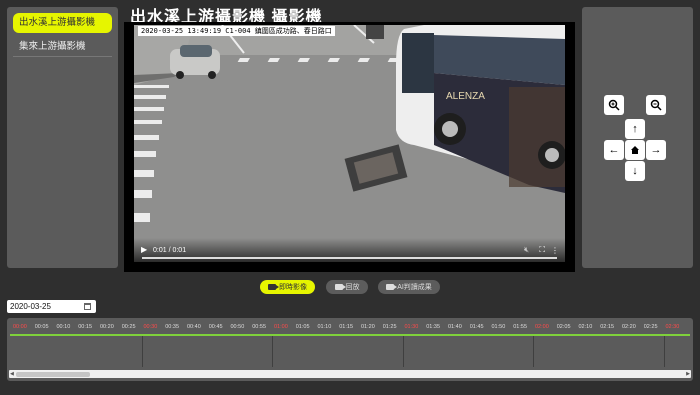 This screenshot has width=700, height=395. I want to click on playback-label: 回放, so click(352, 287).